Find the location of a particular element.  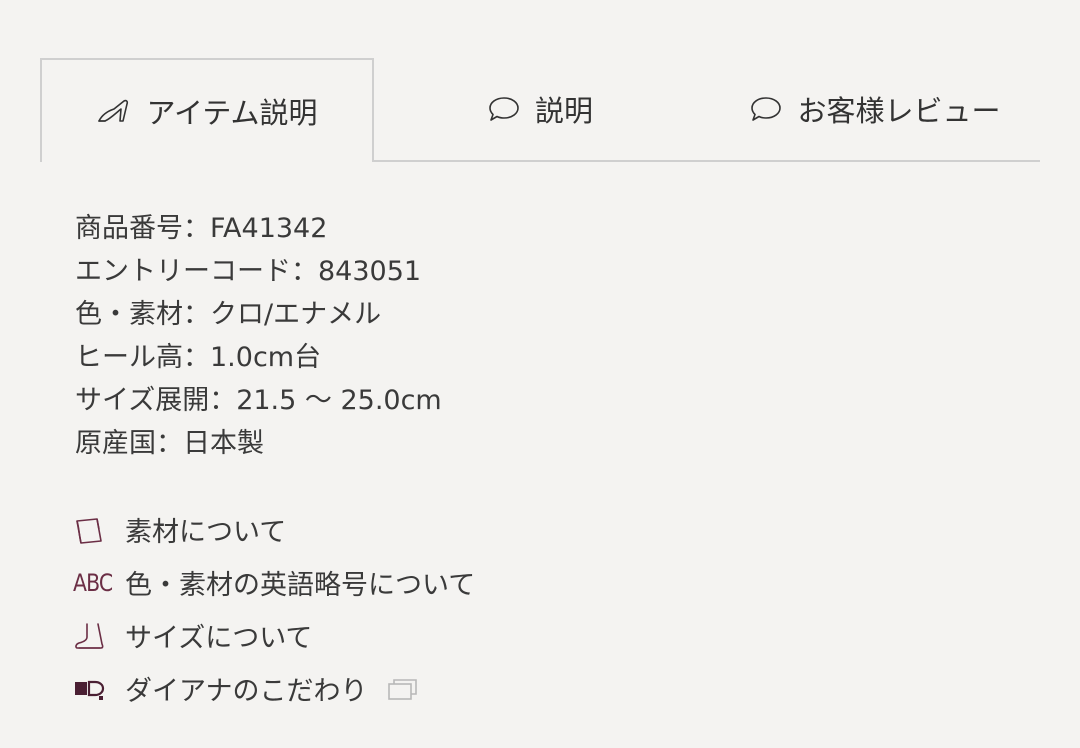

tab-customer-reviews: お客様レビュー is located at coordinates (875, 109).